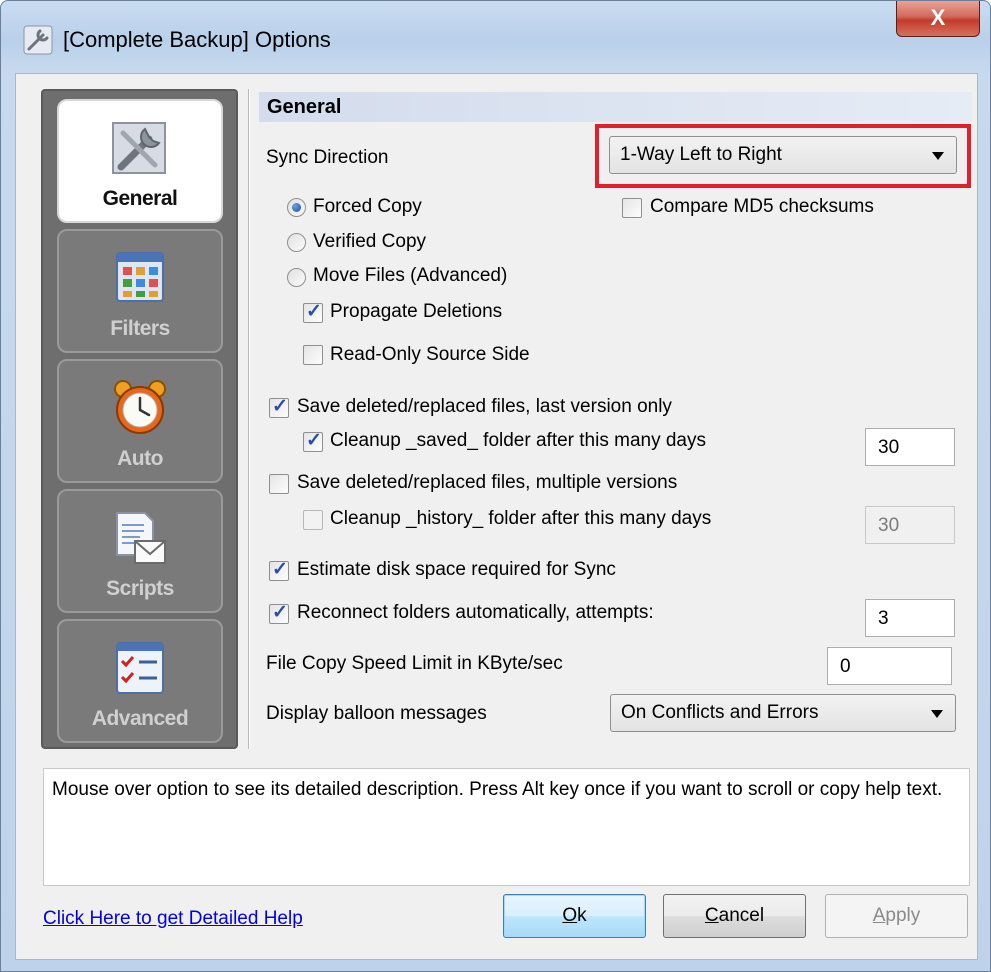 Image resolution: width=991 pixels, height=972 pixels. I want to click on save-last-version-checkbox, so click(279, 406).